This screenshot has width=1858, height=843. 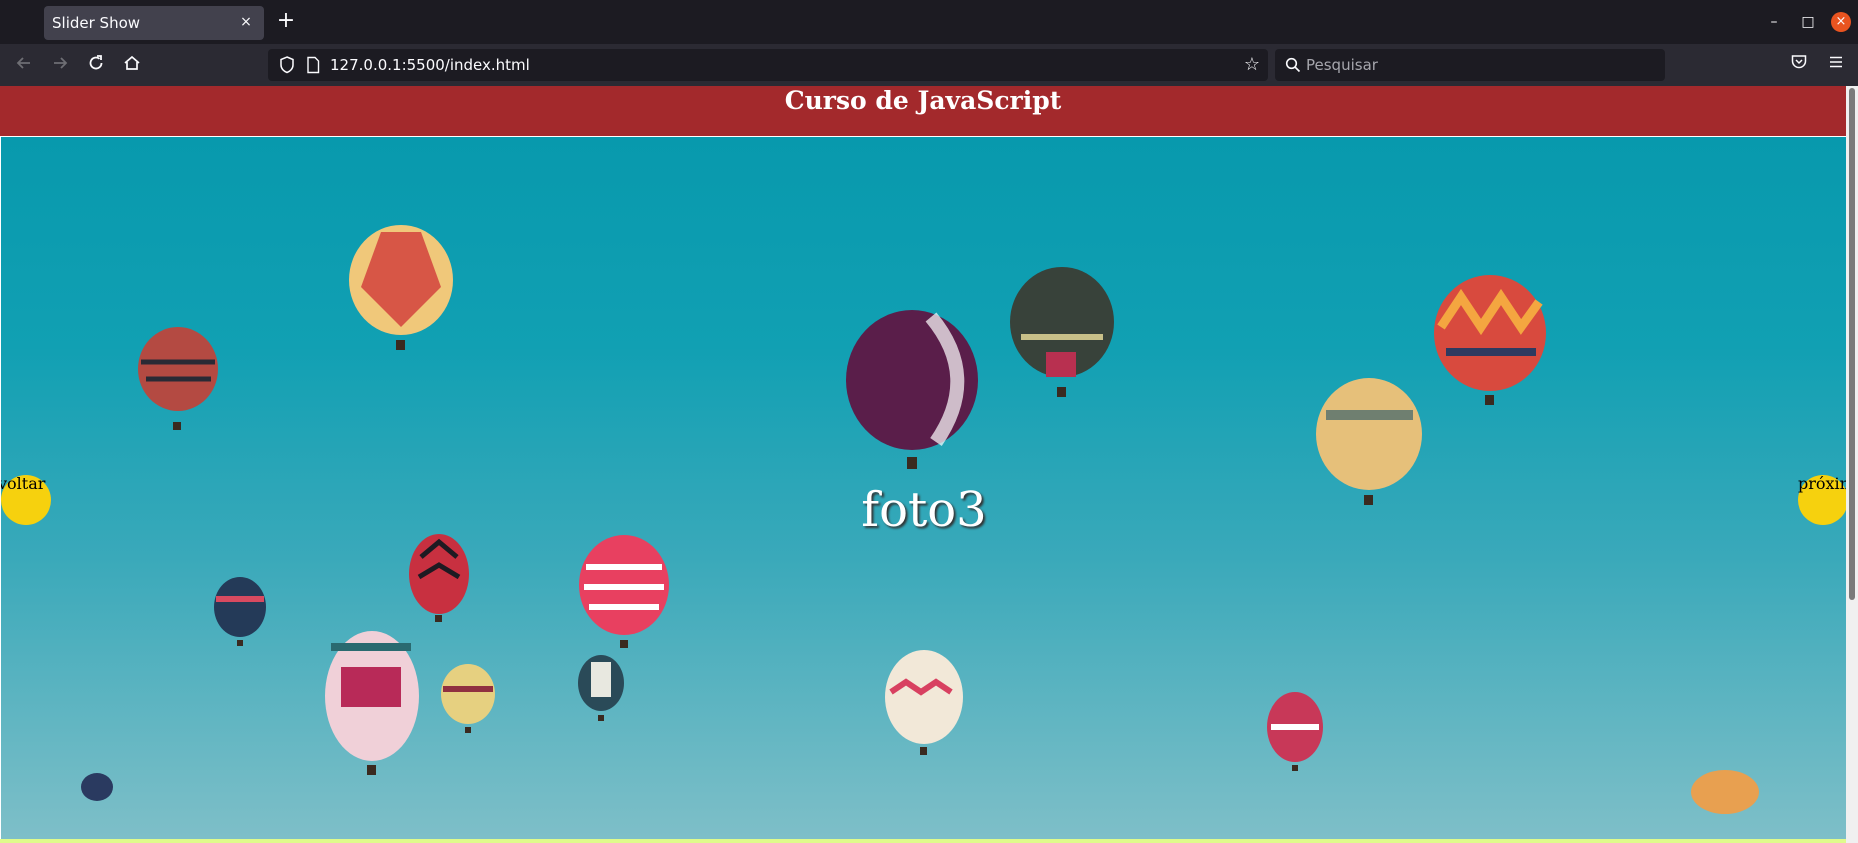 What do you see at coordinates (1822, 483) in the screenshot?
I see `next-slide-label: próximo` at bounding box center [1822, 483].